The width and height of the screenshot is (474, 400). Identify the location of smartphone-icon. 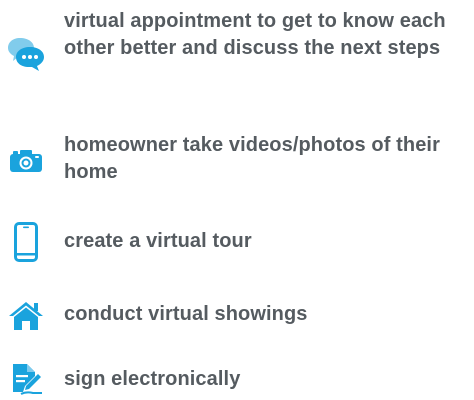
(26, 242).